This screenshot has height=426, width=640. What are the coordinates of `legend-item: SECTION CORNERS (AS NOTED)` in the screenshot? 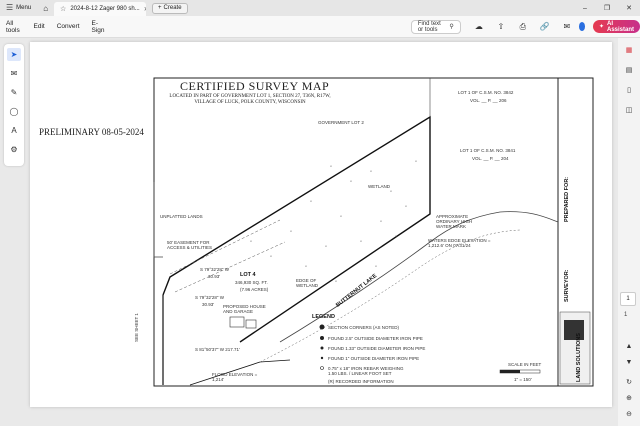 It's located at (364, 327).